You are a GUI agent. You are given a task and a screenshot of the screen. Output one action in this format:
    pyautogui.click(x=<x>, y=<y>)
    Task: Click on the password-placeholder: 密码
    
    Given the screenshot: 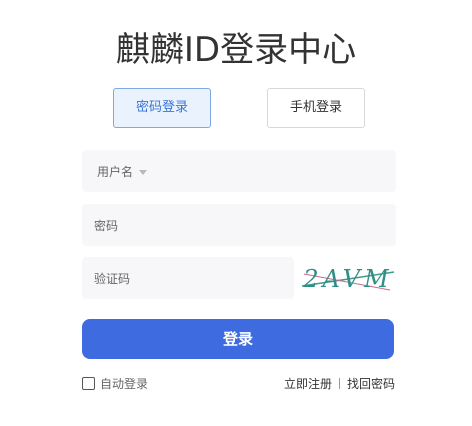 What is the action you would take?
    pyautogui.click(x=106, y=225)
    